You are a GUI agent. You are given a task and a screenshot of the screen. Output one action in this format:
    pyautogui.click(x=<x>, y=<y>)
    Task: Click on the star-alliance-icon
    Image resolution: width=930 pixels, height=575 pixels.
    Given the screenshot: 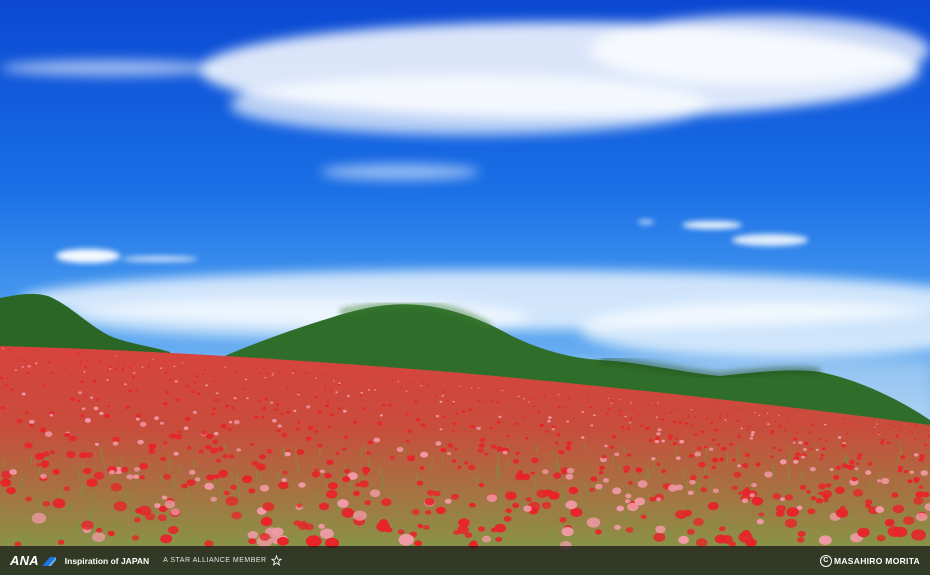 What is the action you would take?
    pyautogui.click(x=276, y=560)
    